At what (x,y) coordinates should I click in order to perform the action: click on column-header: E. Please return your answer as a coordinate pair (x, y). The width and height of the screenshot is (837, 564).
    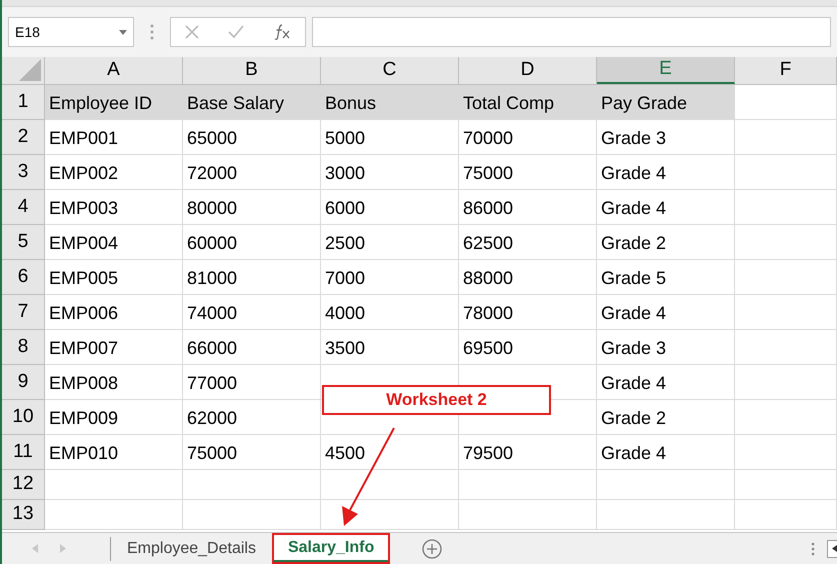
    Looking at the image, I should click on (666, 70).